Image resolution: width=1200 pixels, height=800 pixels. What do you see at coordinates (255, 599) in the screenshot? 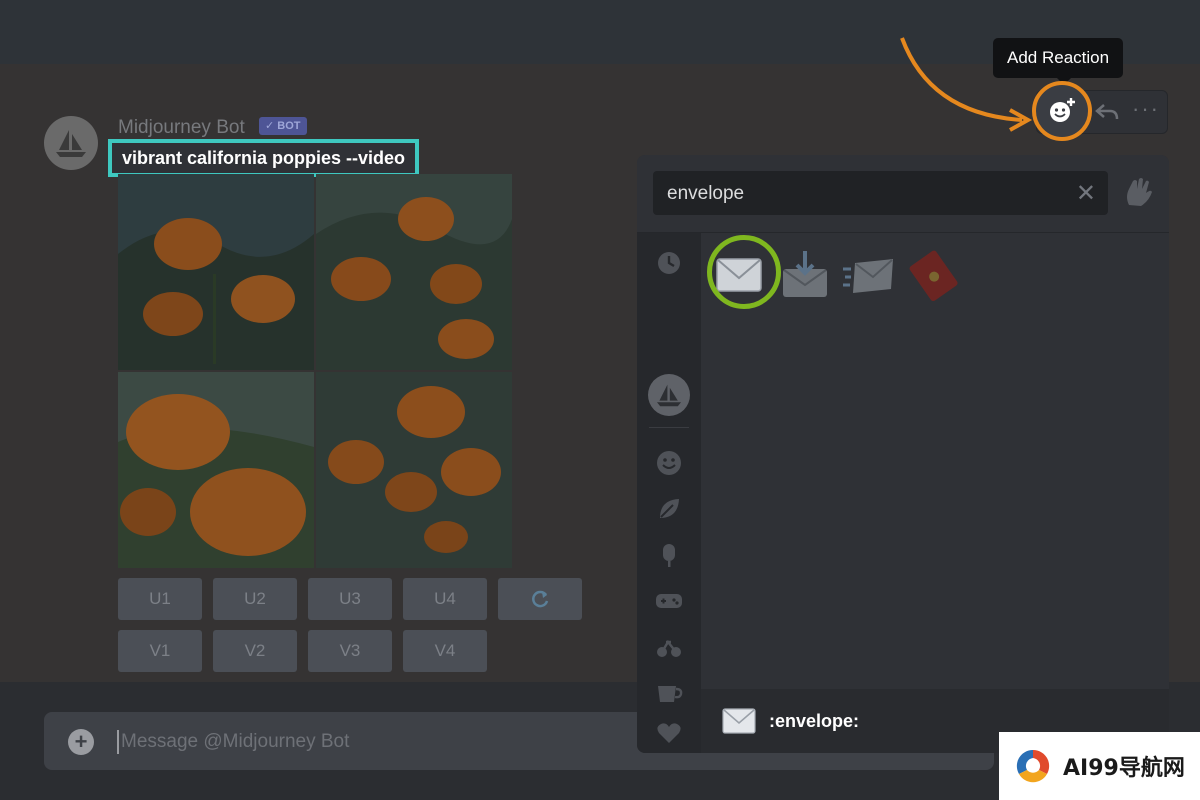
I see `u2-button: U2` at bounding box center [255, 599].